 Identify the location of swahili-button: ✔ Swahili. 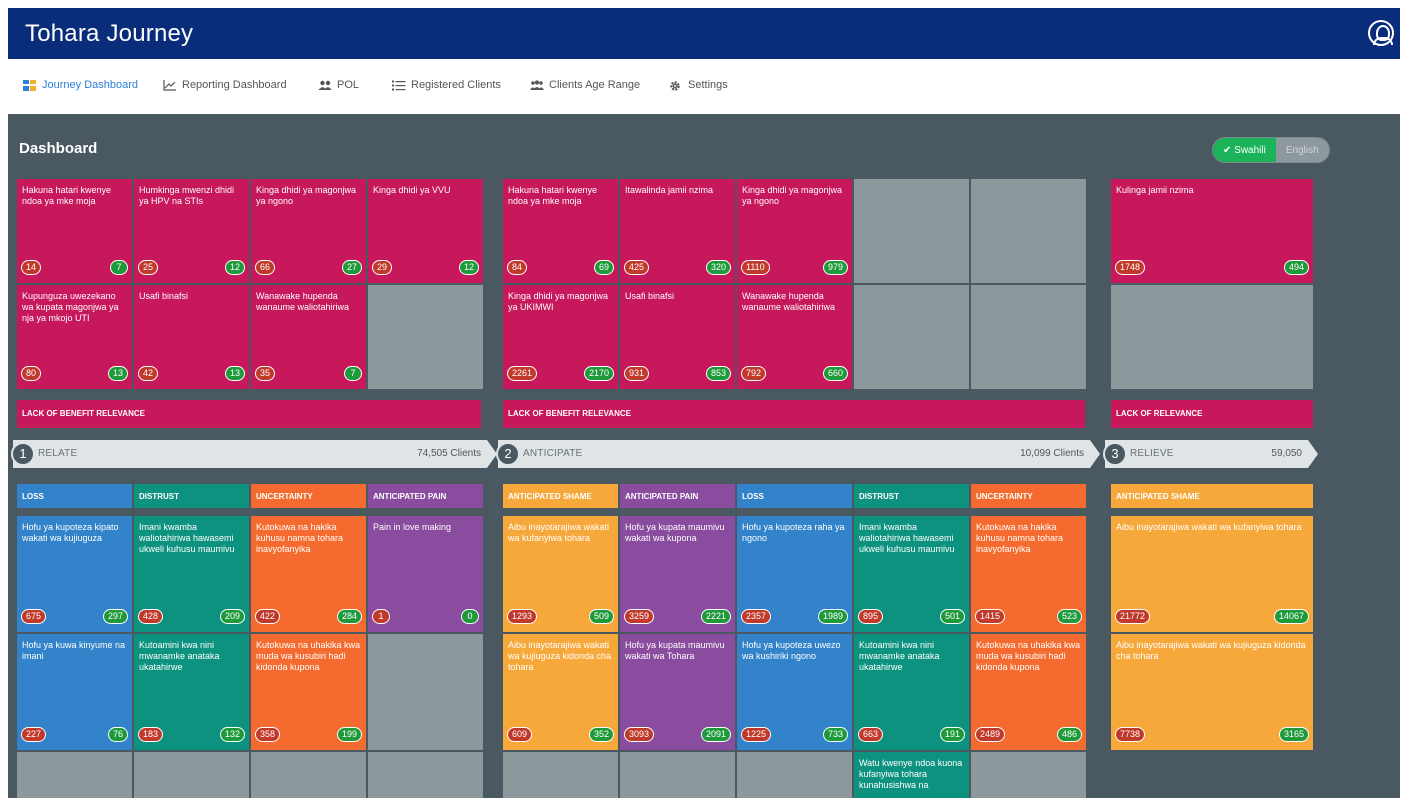
(1244, 150).